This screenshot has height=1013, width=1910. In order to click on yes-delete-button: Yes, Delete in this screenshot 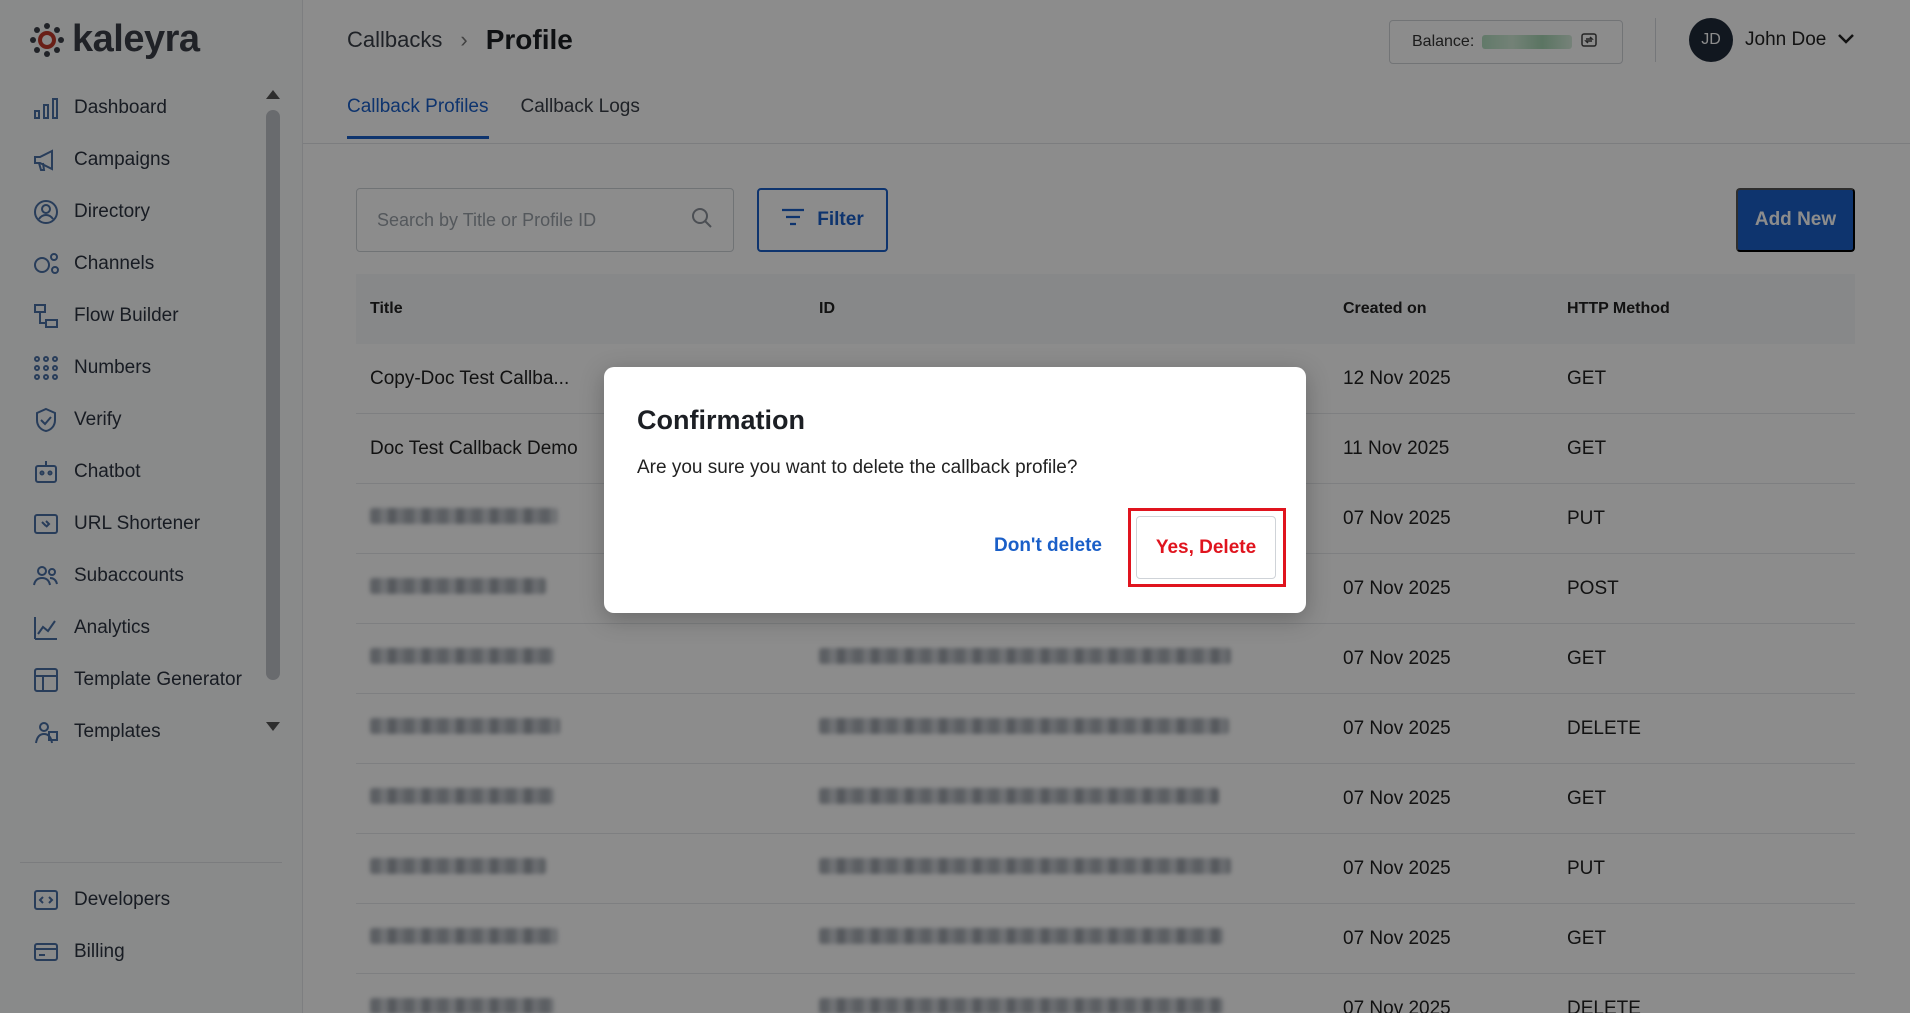, I will do `click(1206, 547)`.